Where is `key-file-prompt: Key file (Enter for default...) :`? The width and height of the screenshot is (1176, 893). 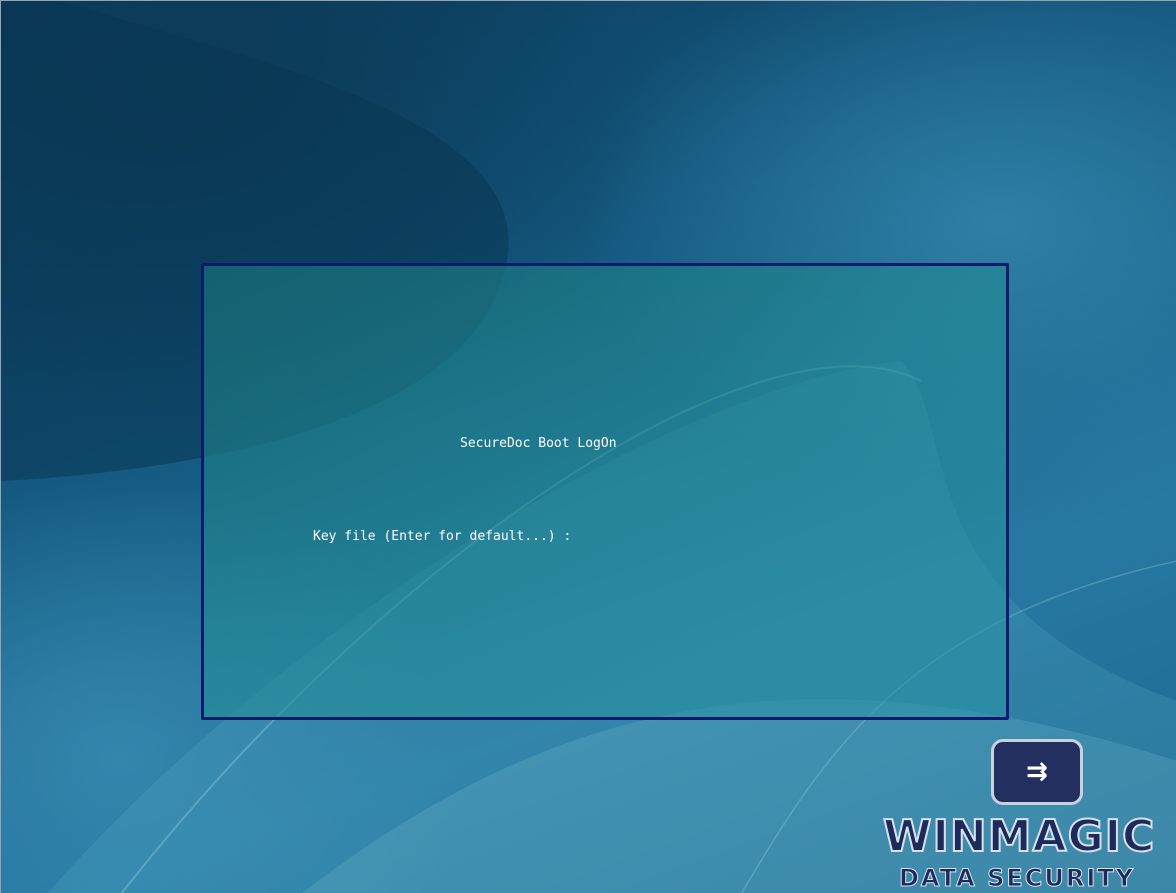 key-file-prompt: Key file (Enter for default...) : is located at coordinates (446, 536).